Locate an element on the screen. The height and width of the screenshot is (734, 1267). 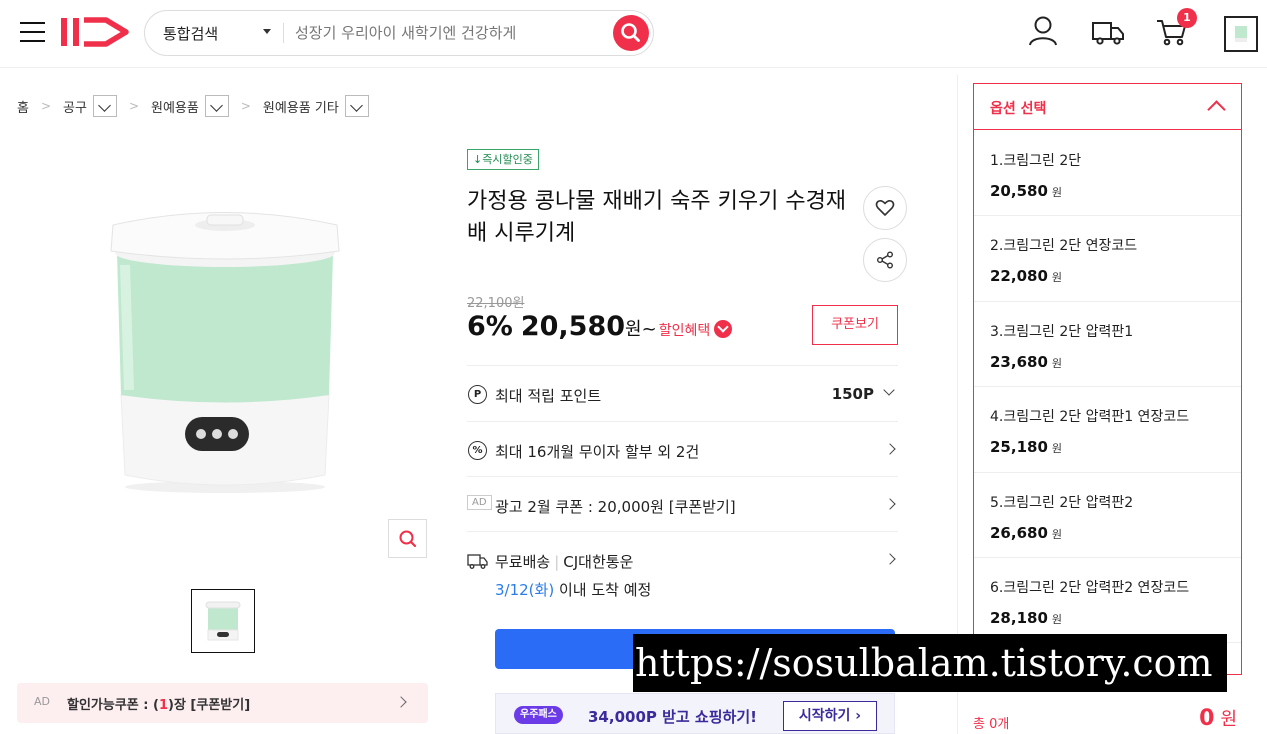
price-row: 6% 20,580 원 ~ 할인혜택 is located at coordinates (600, 326).